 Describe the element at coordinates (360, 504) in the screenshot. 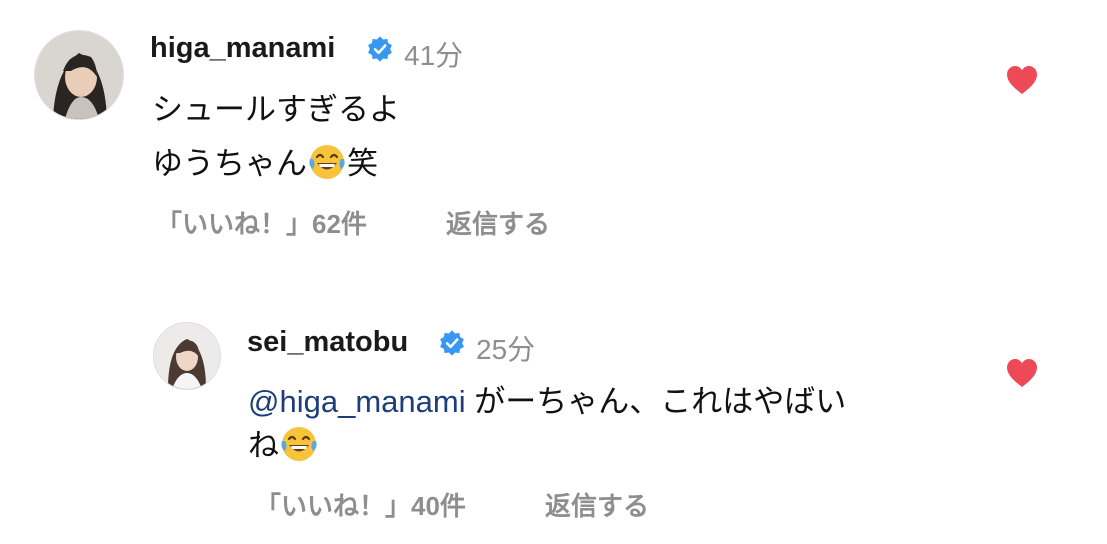

I see `likes-count-button: 「いいね！」40件` at that location.